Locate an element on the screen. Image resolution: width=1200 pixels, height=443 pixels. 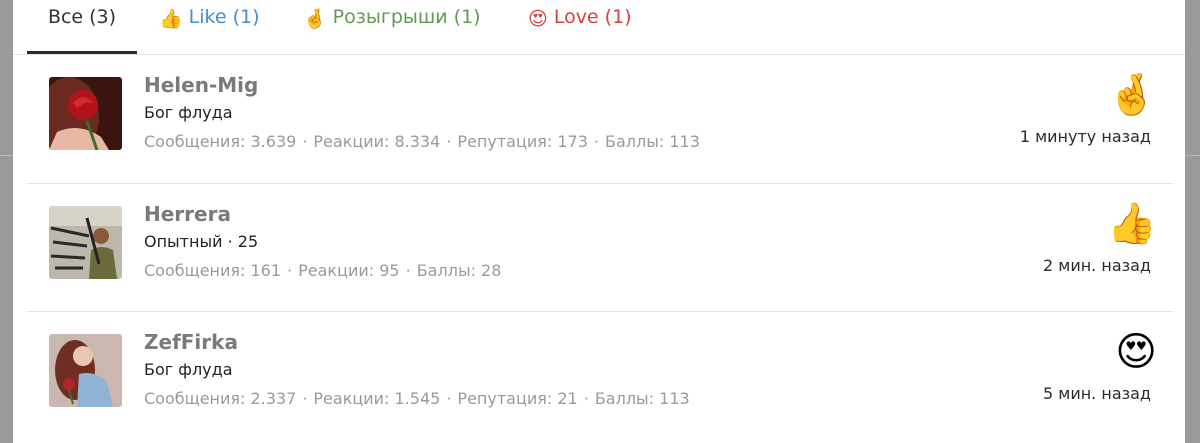
stat-reputation: Репутация: 21 is located at coordinates (517, 398).